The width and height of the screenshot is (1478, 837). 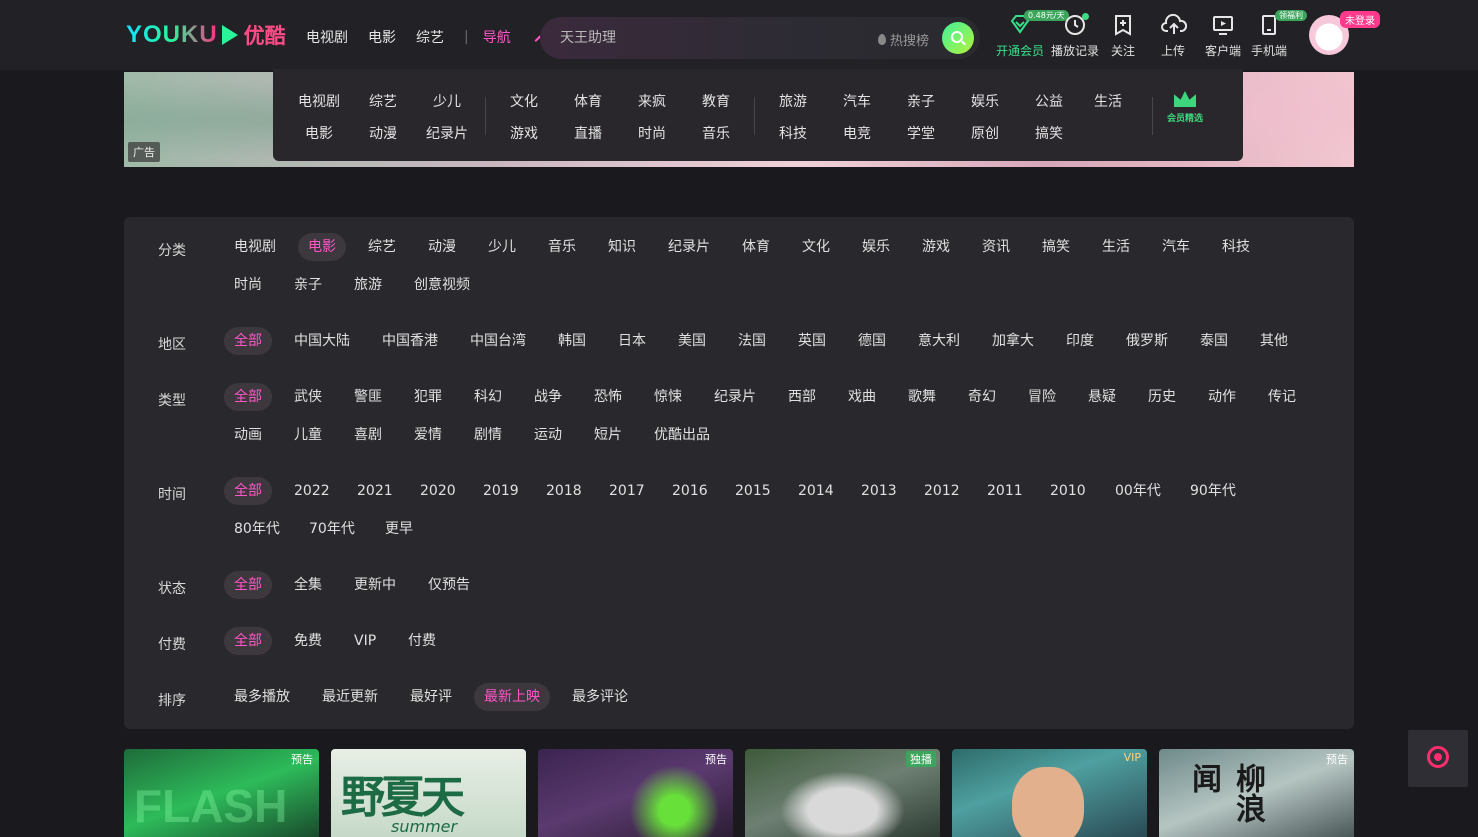 What do you see at coordinates (879, 491) in the screenshot?
I see `filter-chip: 2013` at bounding box center [879, 491].